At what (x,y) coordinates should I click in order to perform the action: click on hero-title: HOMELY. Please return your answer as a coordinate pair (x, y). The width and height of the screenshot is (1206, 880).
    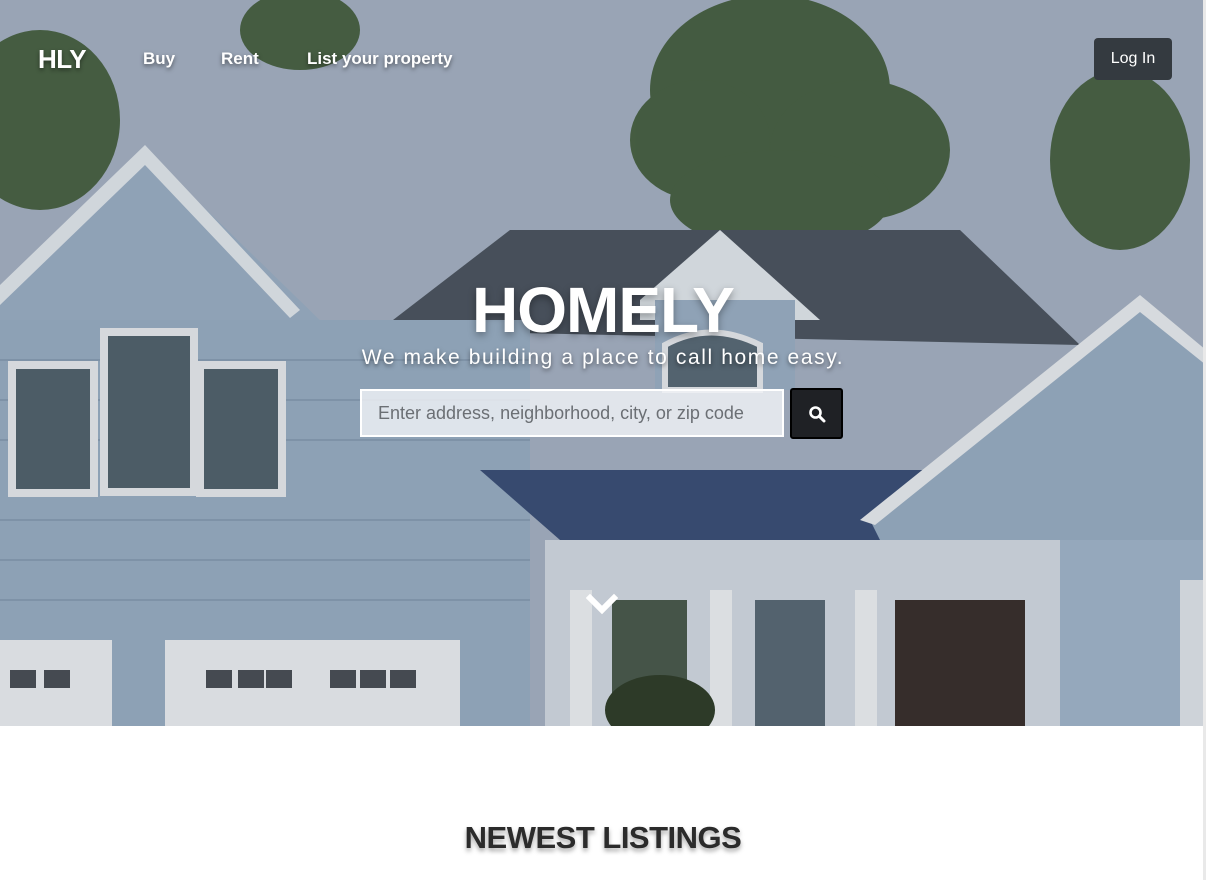
    Looking at the image, I should click on (603, 310).